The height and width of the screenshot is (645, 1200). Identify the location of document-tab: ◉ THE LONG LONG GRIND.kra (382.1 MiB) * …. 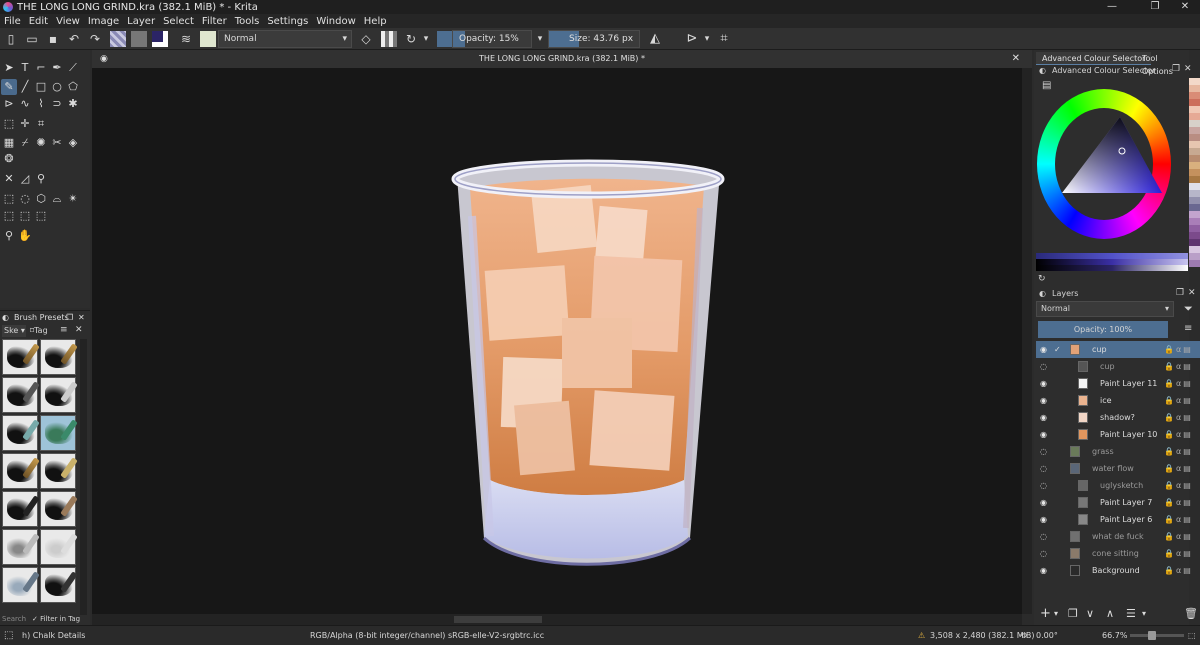
(562, 59).